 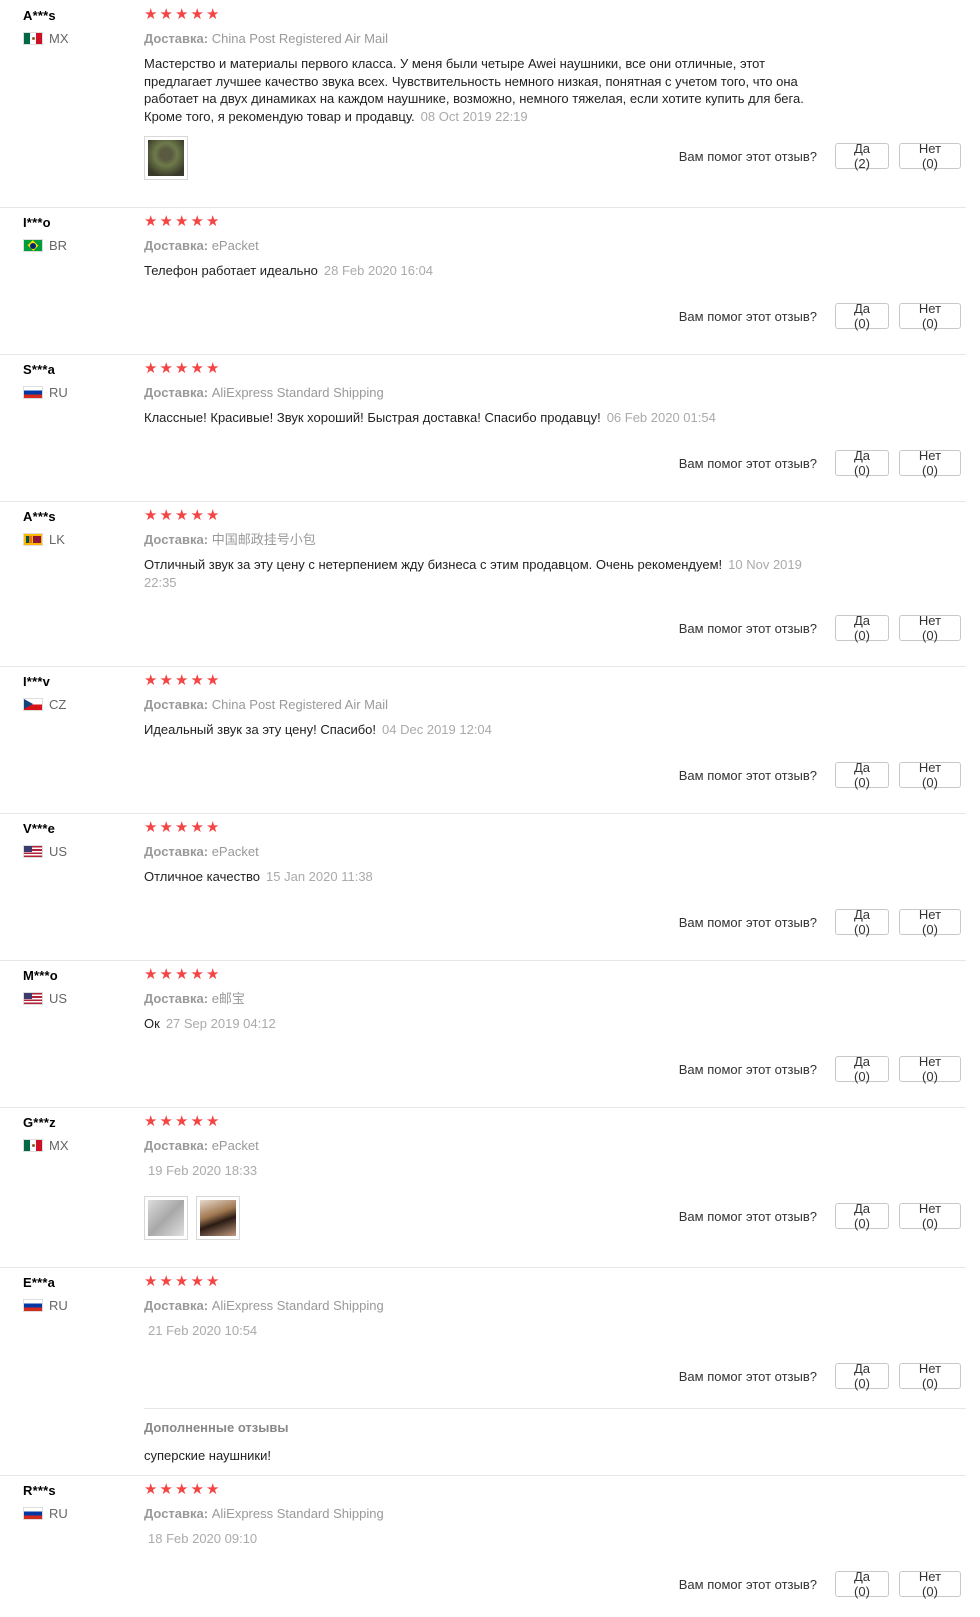 I want to click on review-body: Телефон работает идеально, so click(x=231, y=270).